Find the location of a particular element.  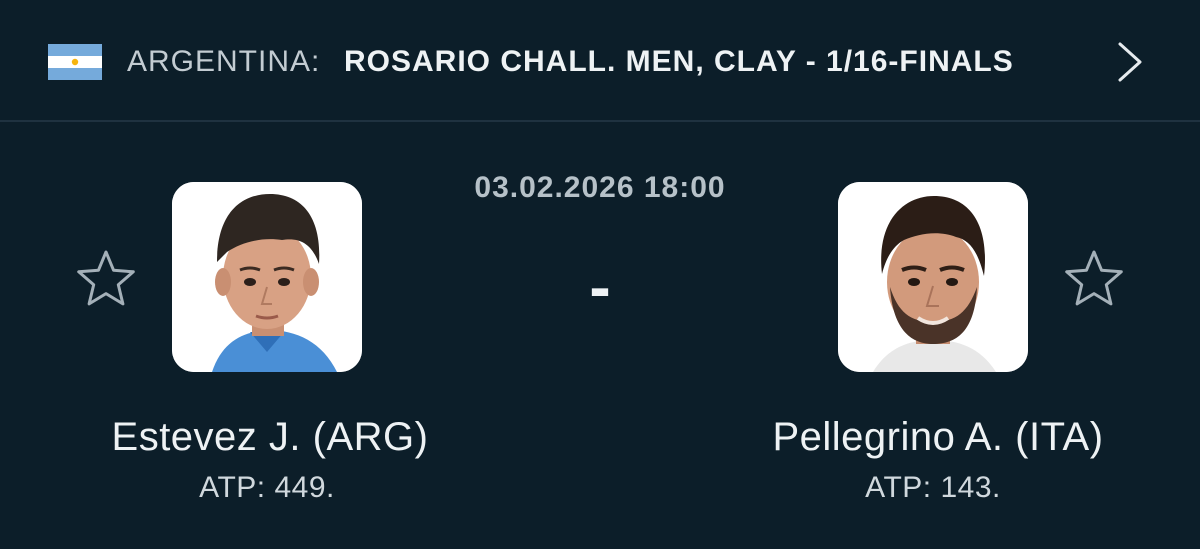

country-label: ARGENTINA: is located at coordinates (224, 61).